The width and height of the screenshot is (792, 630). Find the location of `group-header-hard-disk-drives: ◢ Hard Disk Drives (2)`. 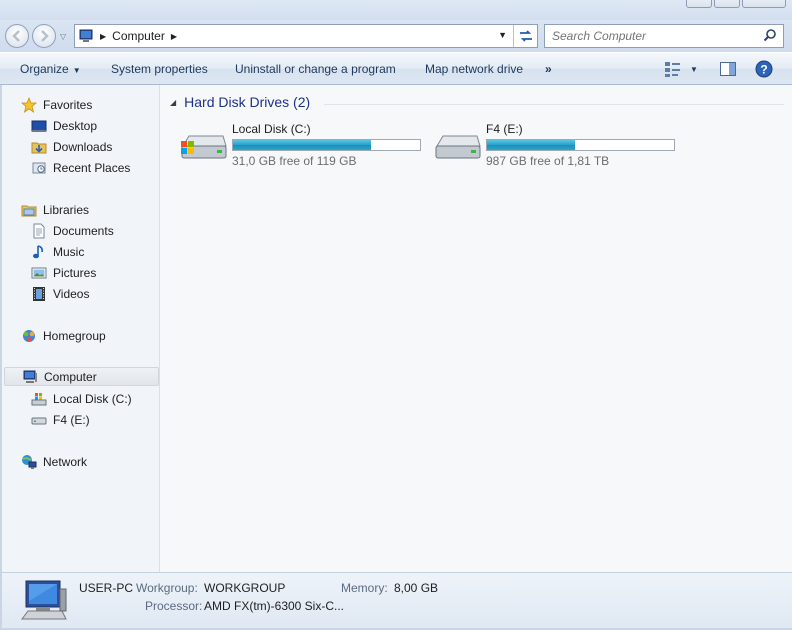

group-header-hard-disk-drives: ◢ Hard Disk Drives (2) is located at coordinates (240, 102).